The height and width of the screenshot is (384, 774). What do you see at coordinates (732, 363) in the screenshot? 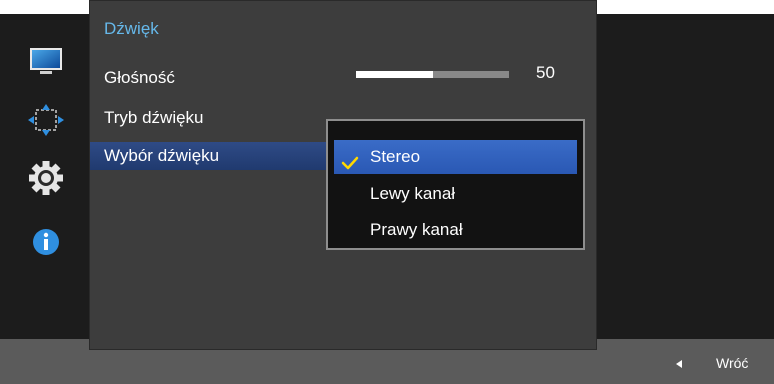
I see `back-label: Wróć` at bounding box center [732, 363].